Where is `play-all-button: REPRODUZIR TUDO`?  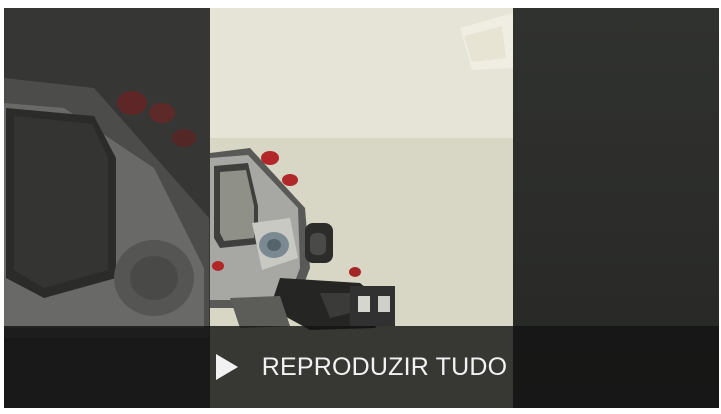
play-all-button: REPRODUZIR TUDO is located at coordinates (361, 367).